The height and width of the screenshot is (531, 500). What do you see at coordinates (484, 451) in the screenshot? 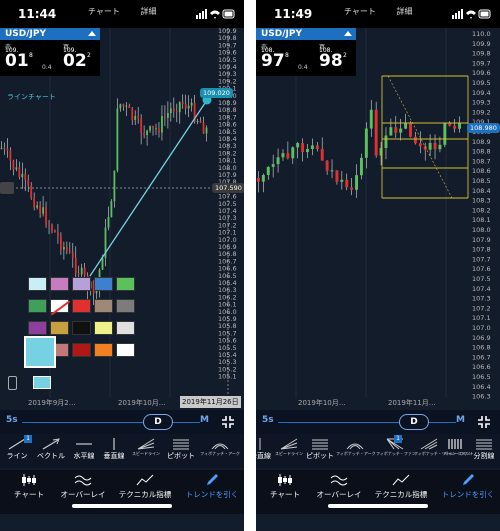
I see `tool-divider-lines: 分割線` at bounding box center [484, 451].